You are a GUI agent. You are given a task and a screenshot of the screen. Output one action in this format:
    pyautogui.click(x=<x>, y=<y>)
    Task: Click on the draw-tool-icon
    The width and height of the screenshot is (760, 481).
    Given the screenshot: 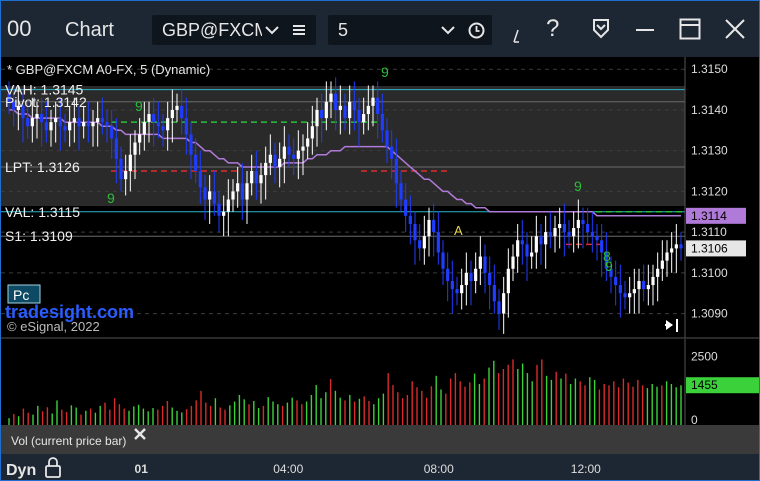 What is the action you would take?
    pyautogui.click(x=516, y=36)
    